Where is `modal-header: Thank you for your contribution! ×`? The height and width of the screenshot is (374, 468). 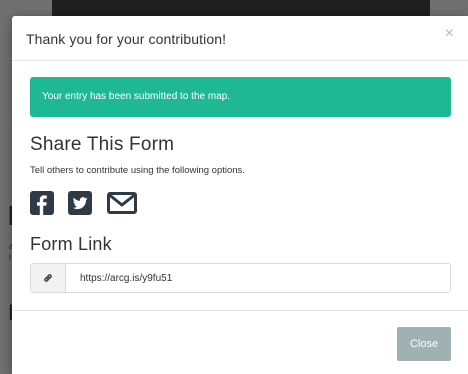
modal-header: Thank you for your contribution! × is located at coordinates (240, 38).